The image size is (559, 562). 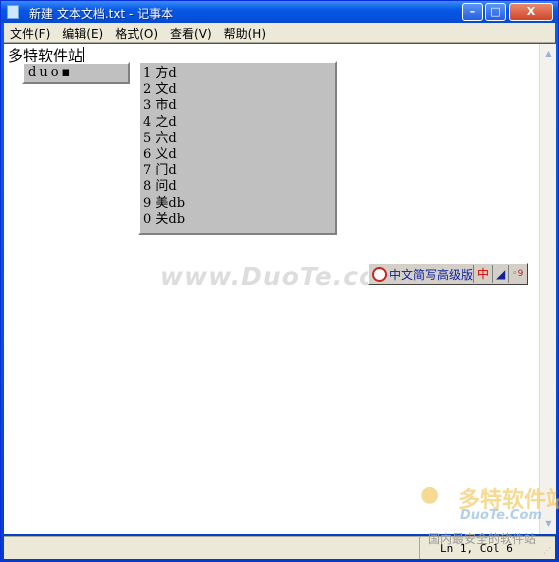 I want to click on fullwidth-toggle: ◢, so click(x=500, y=274).